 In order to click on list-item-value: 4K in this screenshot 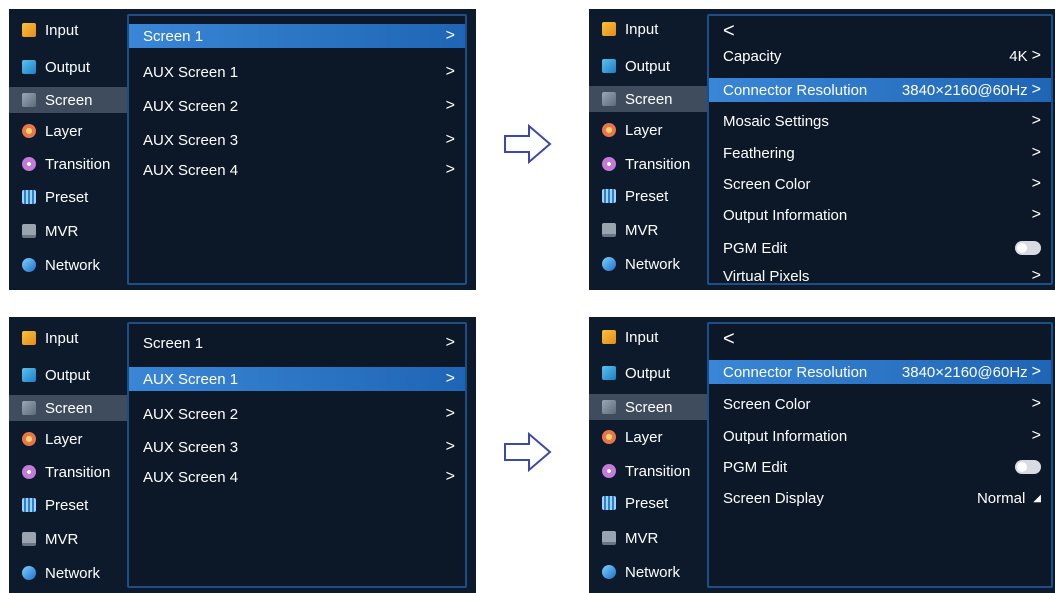, I will do `click(1018, 56)`.